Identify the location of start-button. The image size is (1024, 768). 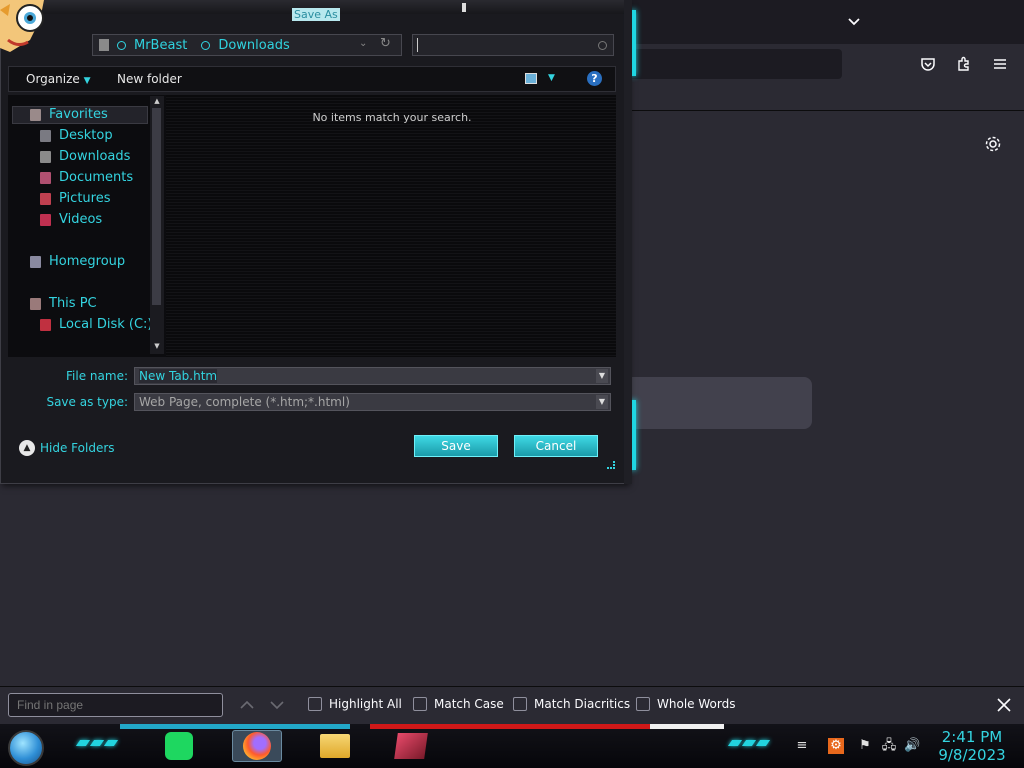
(26, 748).